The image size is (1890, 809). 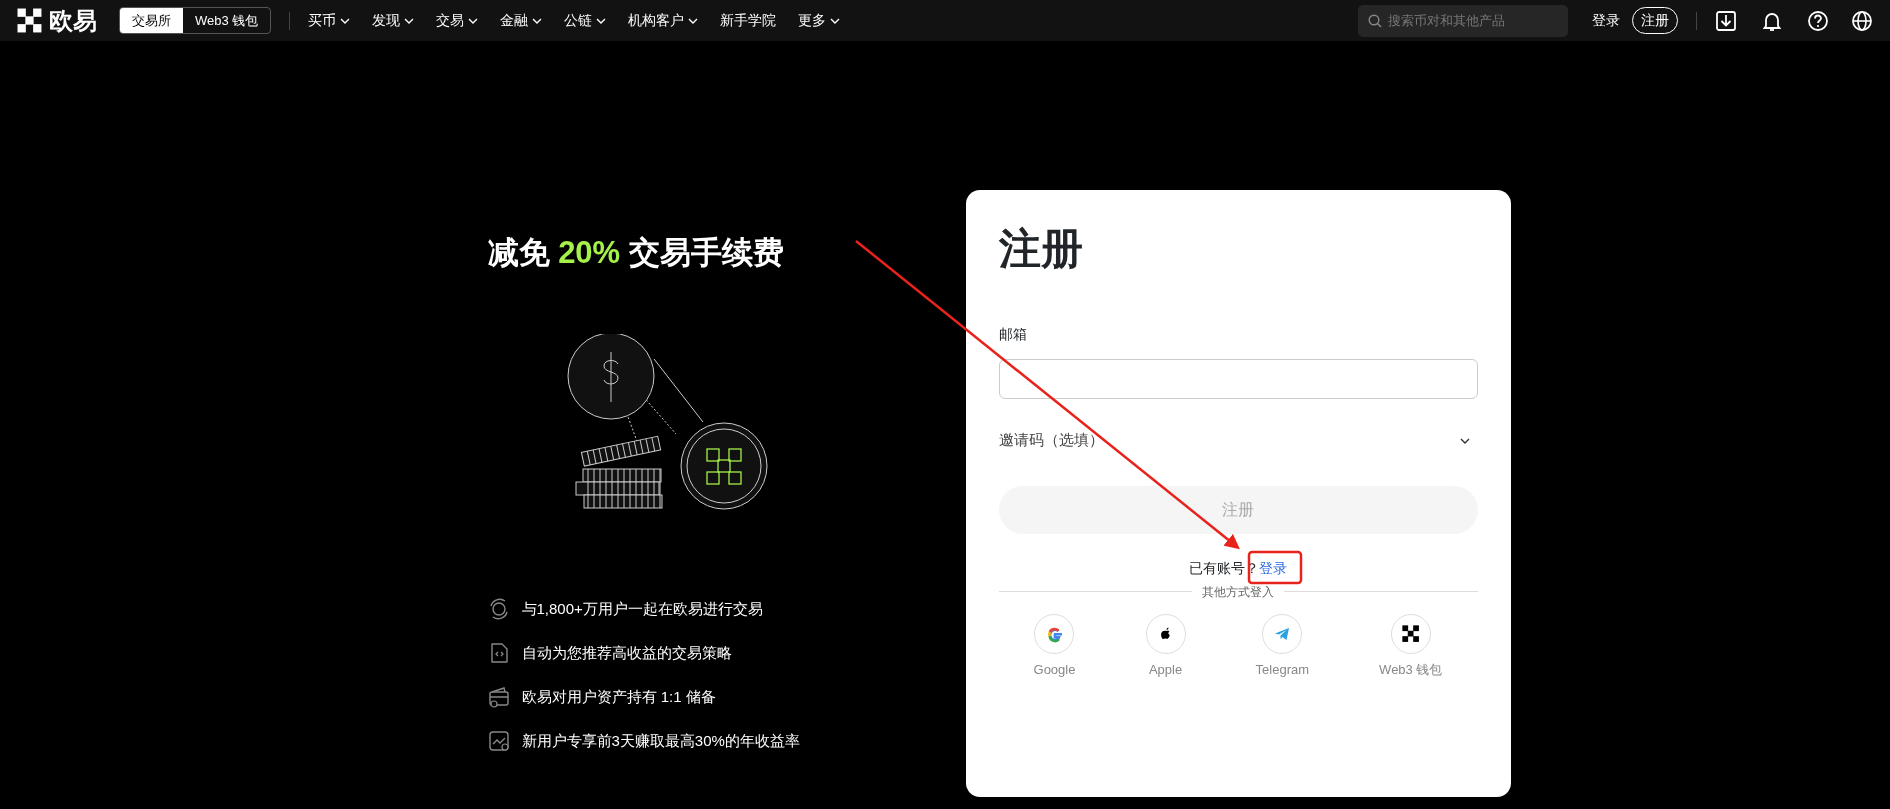 I want to click on nav-menu-item: 公链, so click(x=585, y=20).